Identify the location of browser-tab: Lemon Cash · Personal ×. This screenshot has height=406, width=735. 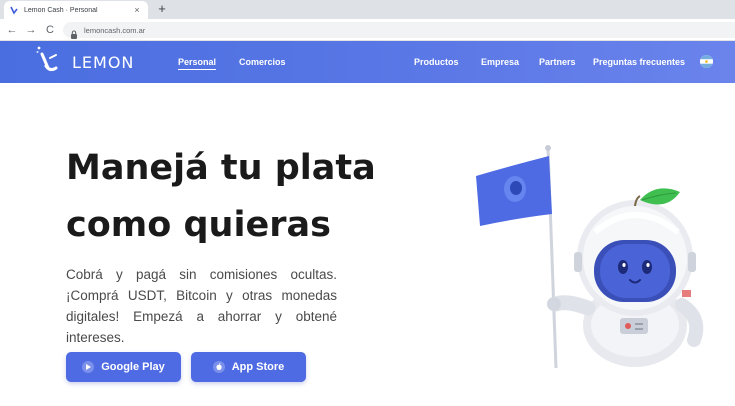
(76, 10).